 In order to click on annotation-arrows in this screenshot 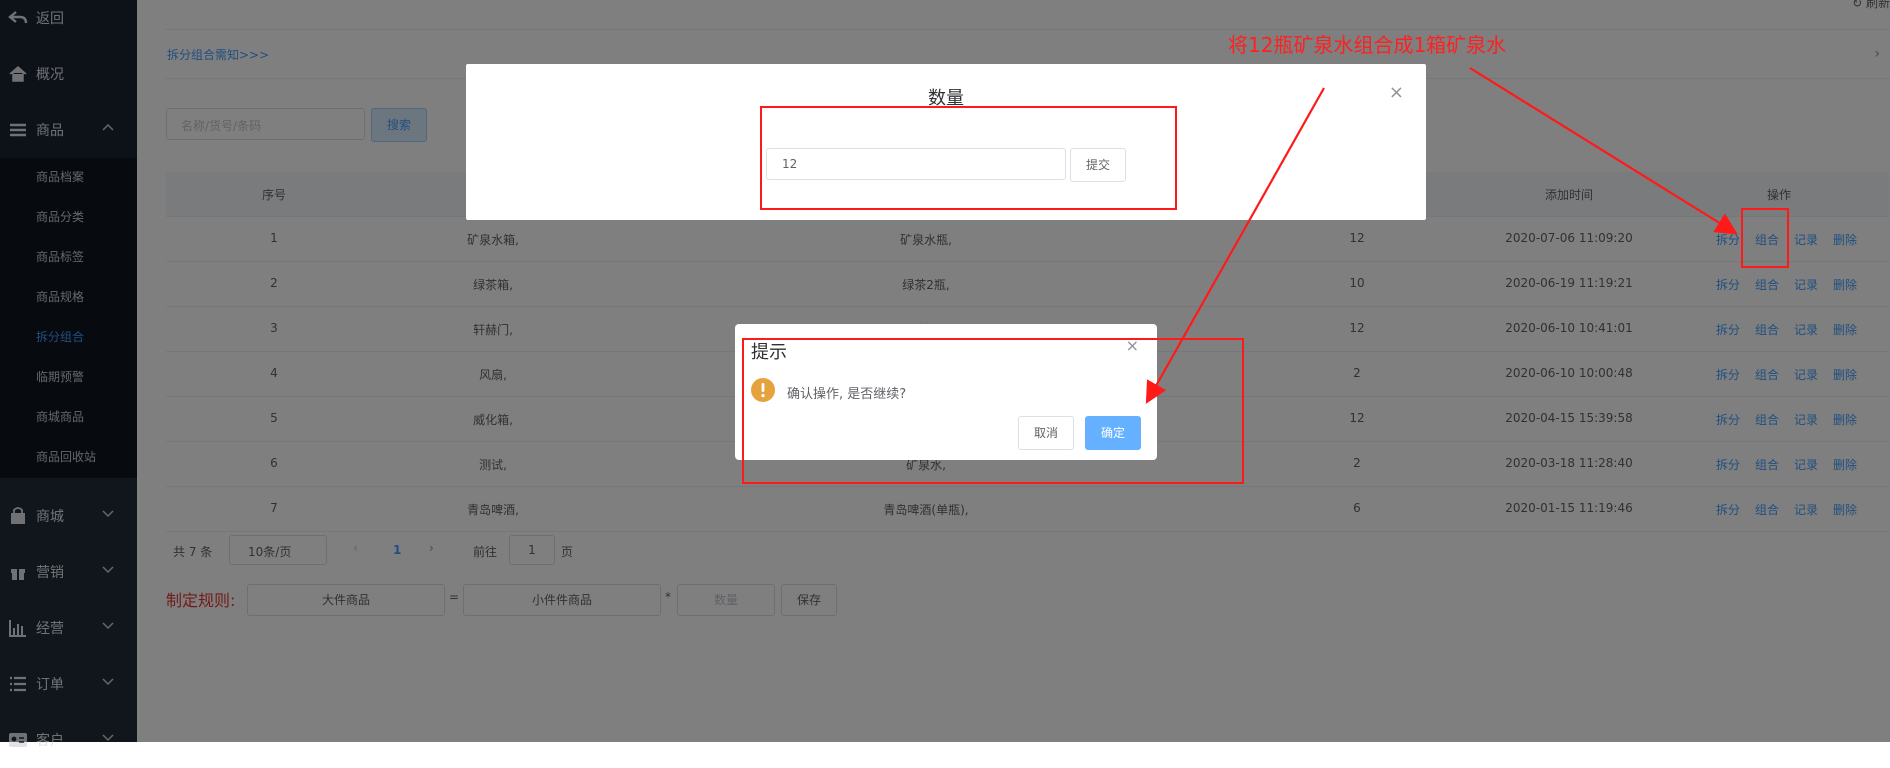, I will do `click(1441, 235)`.